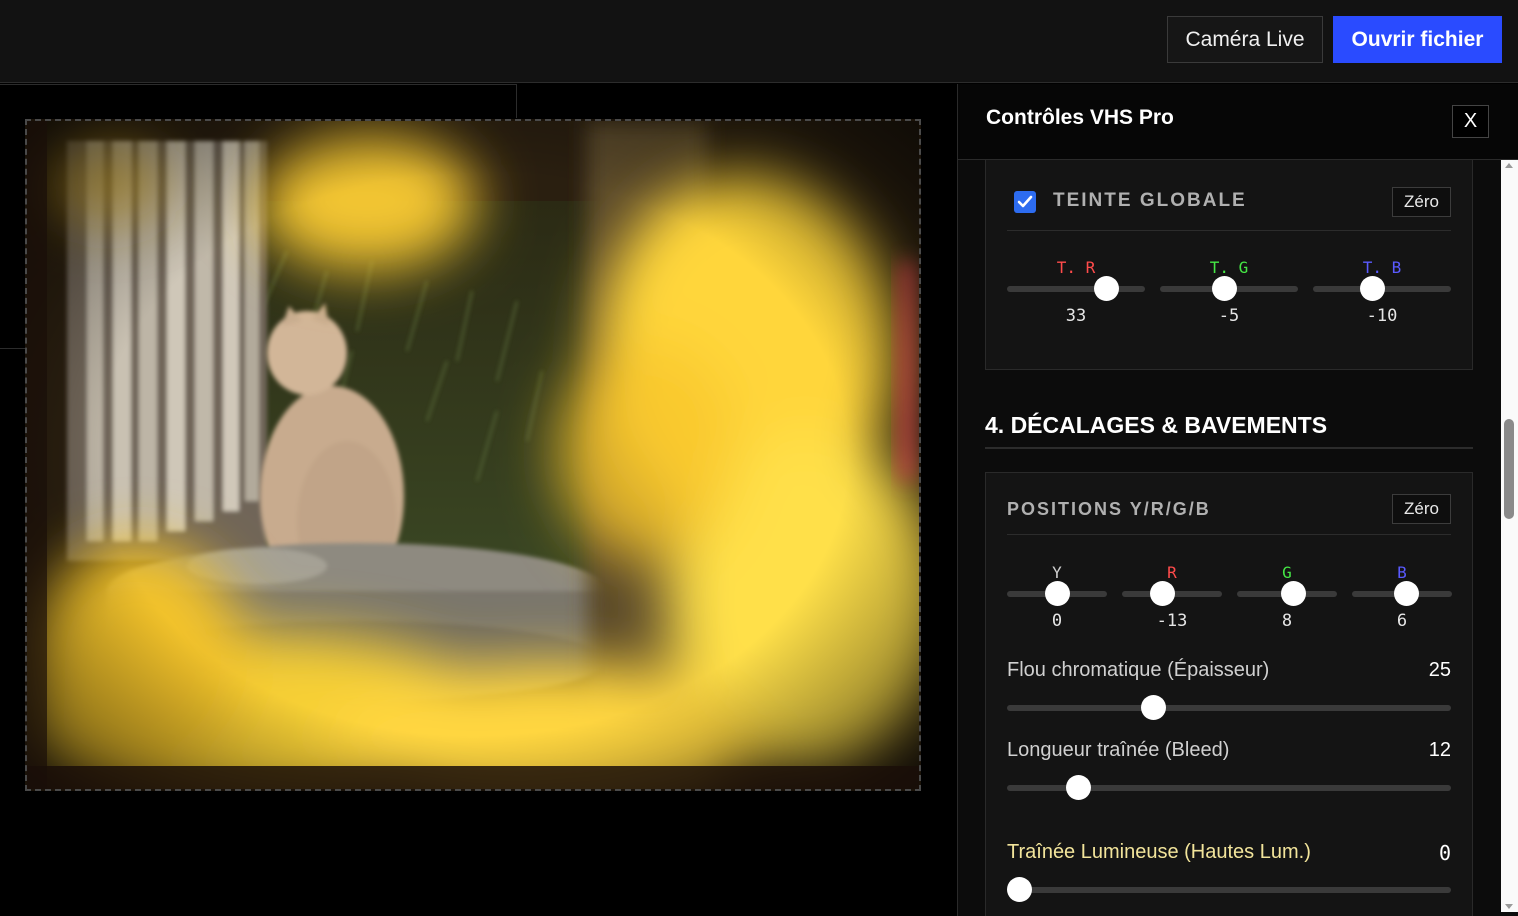  Describe the element at coordinates (1172, 572) in the screenshot. I see `position-label: R` at that location.